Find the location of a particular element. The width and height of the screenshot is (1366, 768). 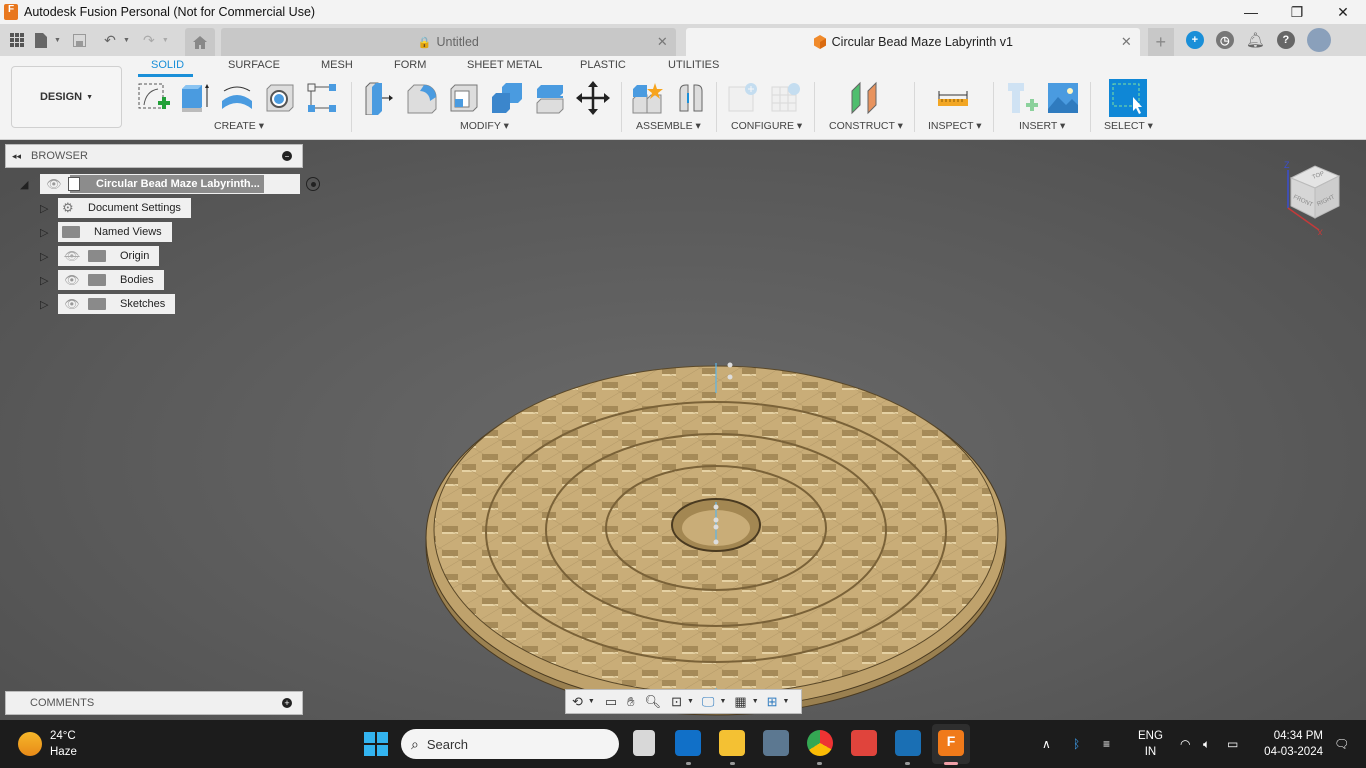

look-at-icon: ▭ is located at coordinates (611, 702).